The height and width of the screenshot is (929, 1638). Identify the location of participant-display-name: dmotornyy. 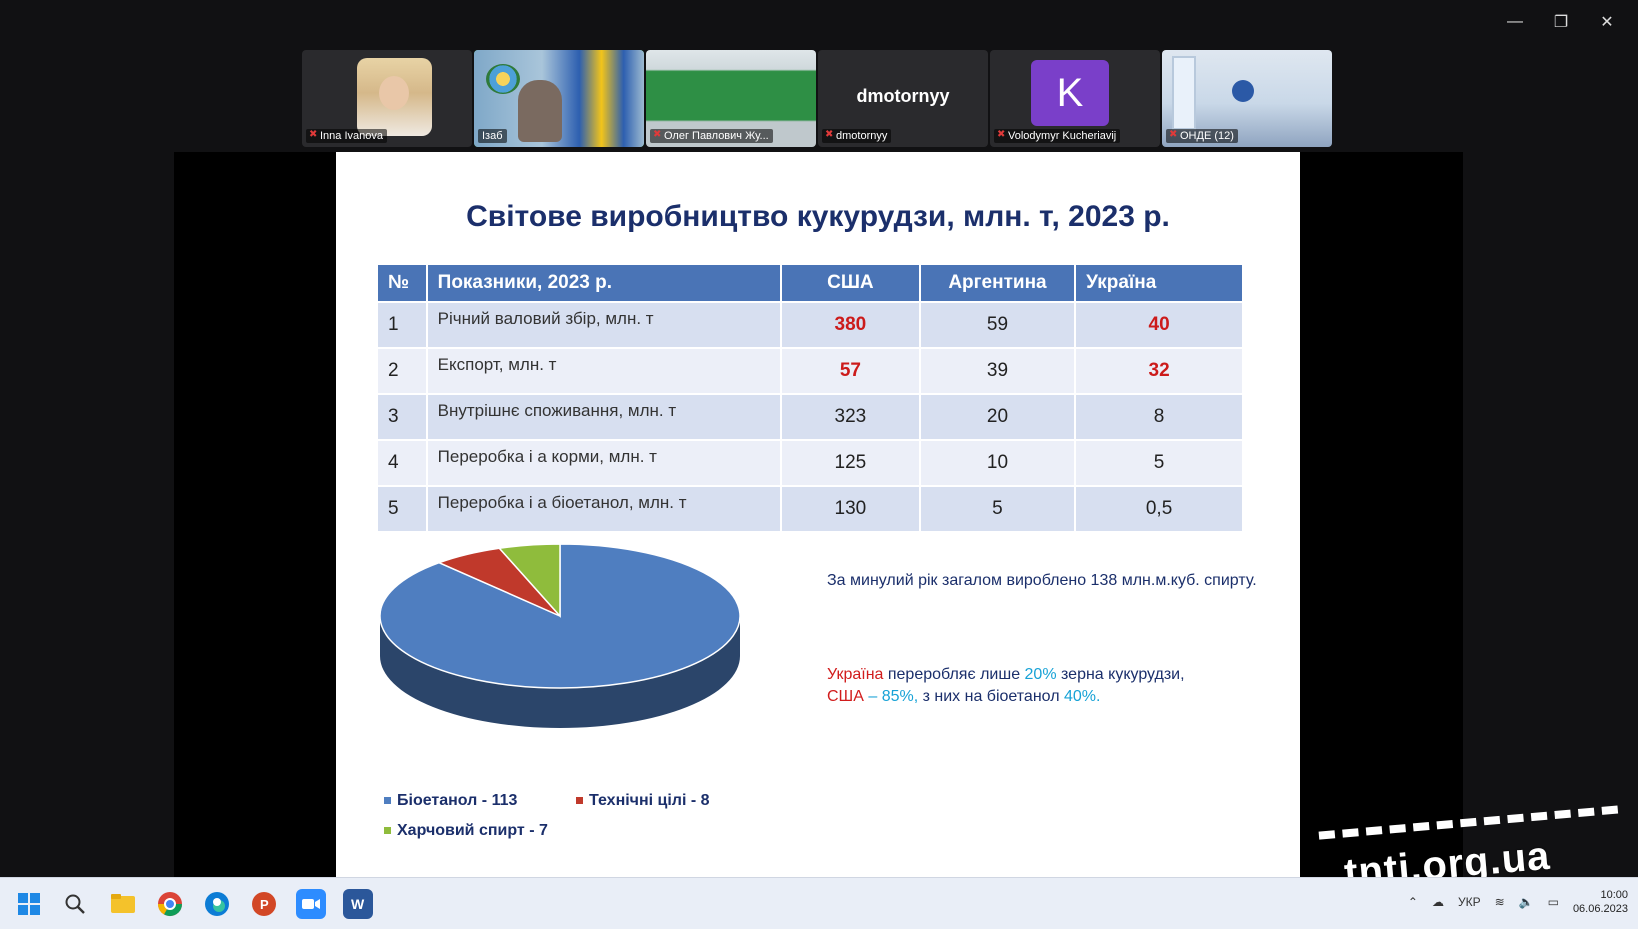
(903, 96).